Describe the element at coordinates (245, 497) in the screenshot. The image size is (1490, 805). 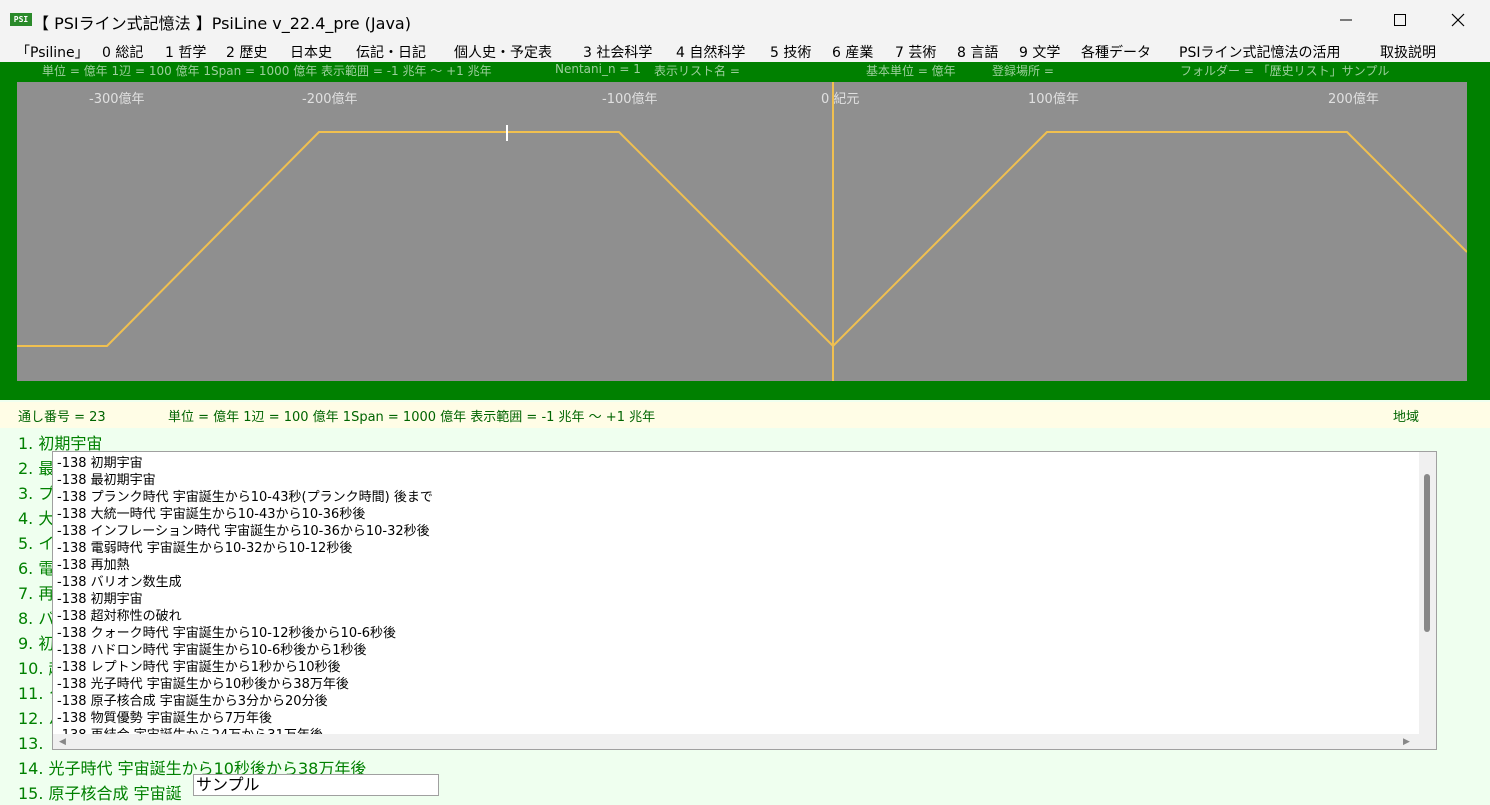
I see `popup-line: -138 プランク時代 宇宙誕生から10-43秒(プランク時間) 後まで` at that location.